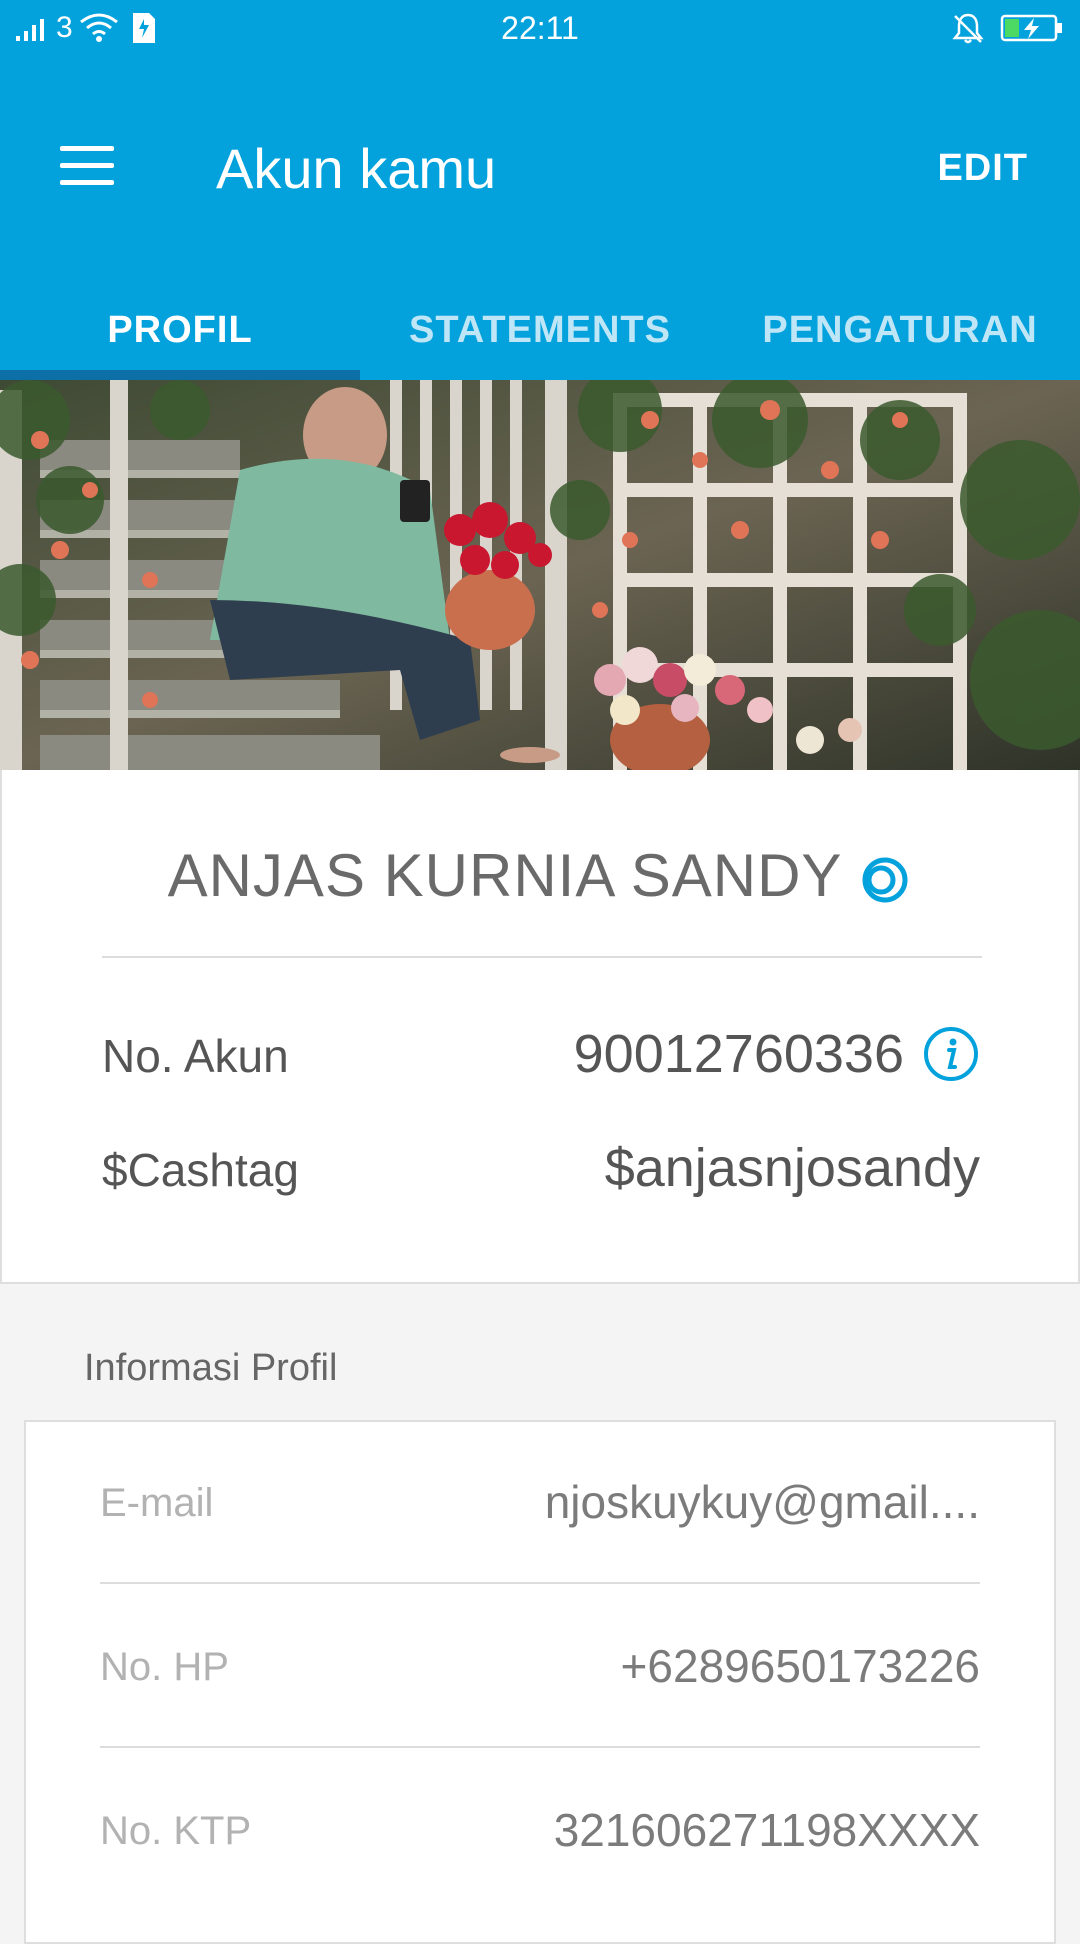  I want to click on account-number-row-value: 90012760336, so click(777, 1054).